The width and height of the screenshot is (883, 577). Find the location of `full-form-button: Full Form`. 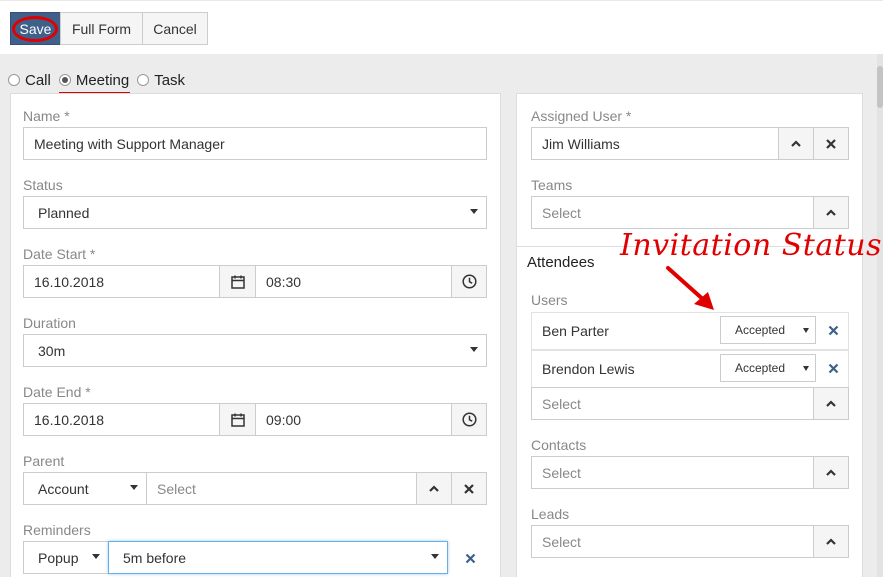

full-form-button: Full Form is located at coordinates (101, 28).